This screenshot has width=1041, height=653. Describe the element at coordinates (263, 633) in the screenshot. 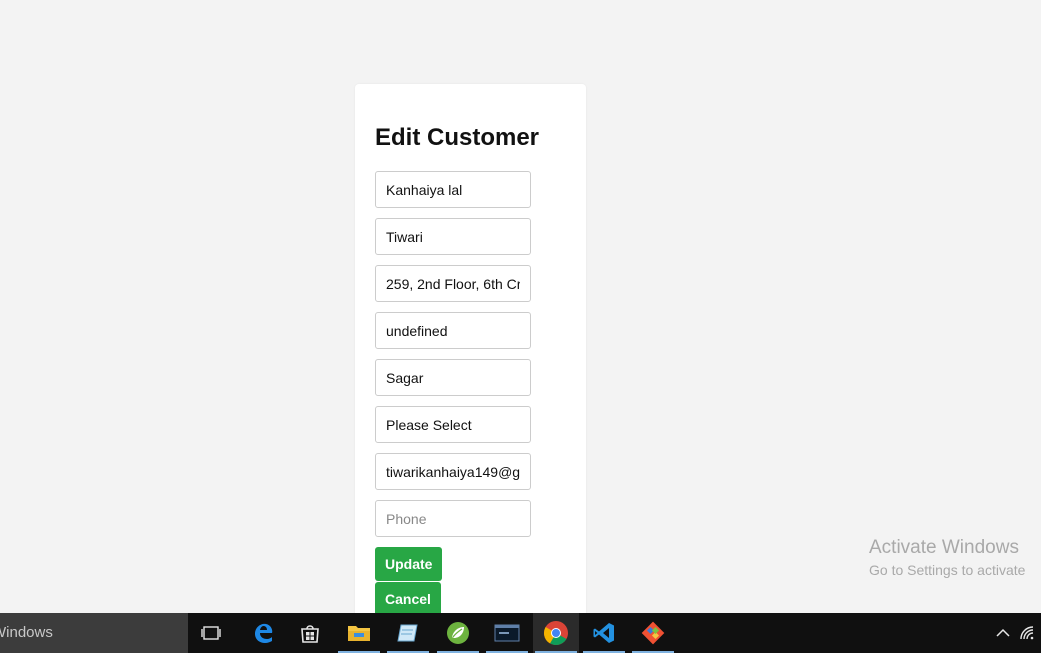

I see `edge-icon` at that location.